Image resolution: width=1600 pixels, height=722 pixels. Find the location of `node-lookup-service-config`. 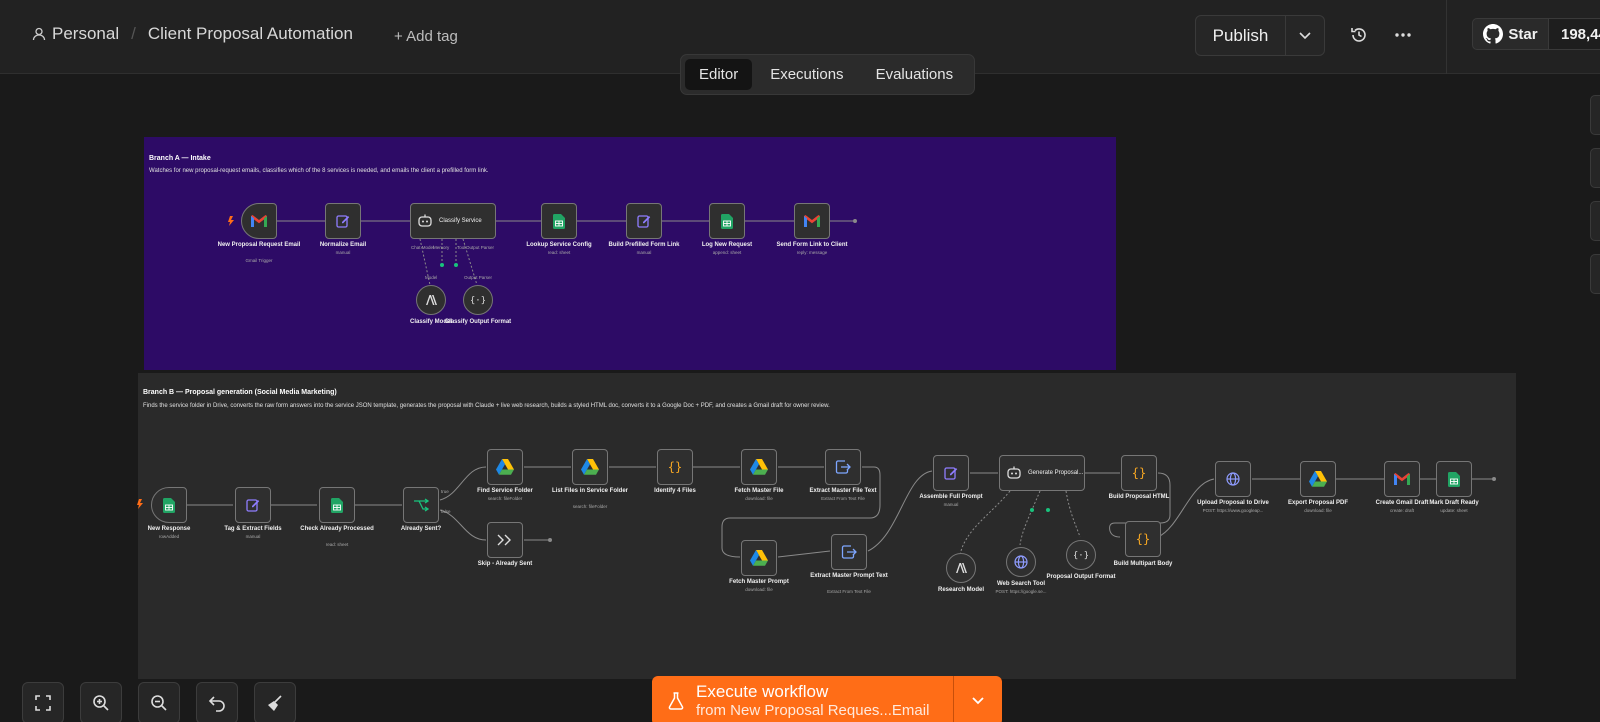

node-lookup-service-config is located at coordinates (559, 221).